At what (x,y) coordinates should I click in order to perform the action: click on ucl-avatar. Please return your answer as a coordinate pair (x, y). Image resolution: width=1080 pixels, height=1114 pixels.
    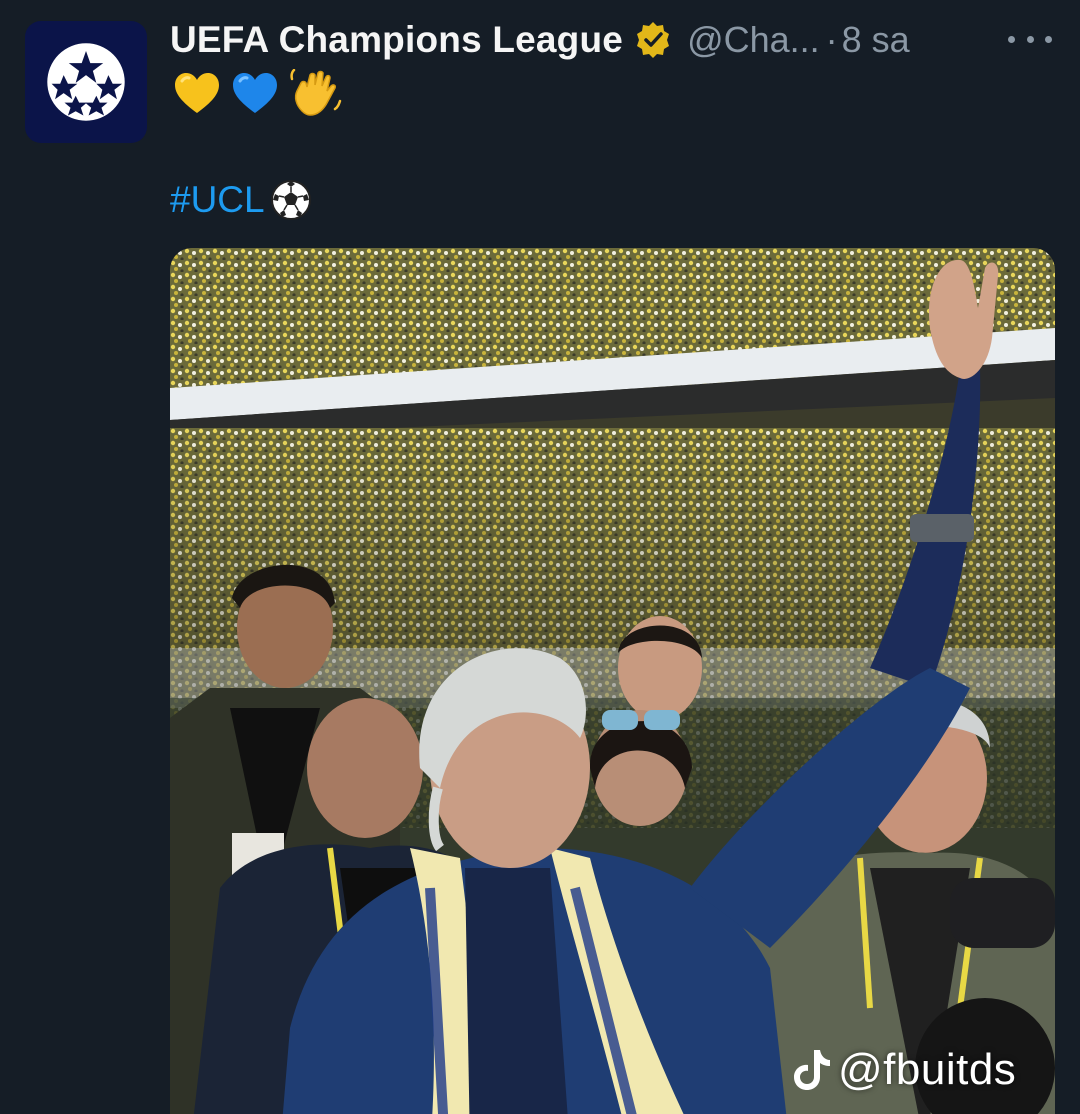
    Looking at the image, I should click on (86, 82).